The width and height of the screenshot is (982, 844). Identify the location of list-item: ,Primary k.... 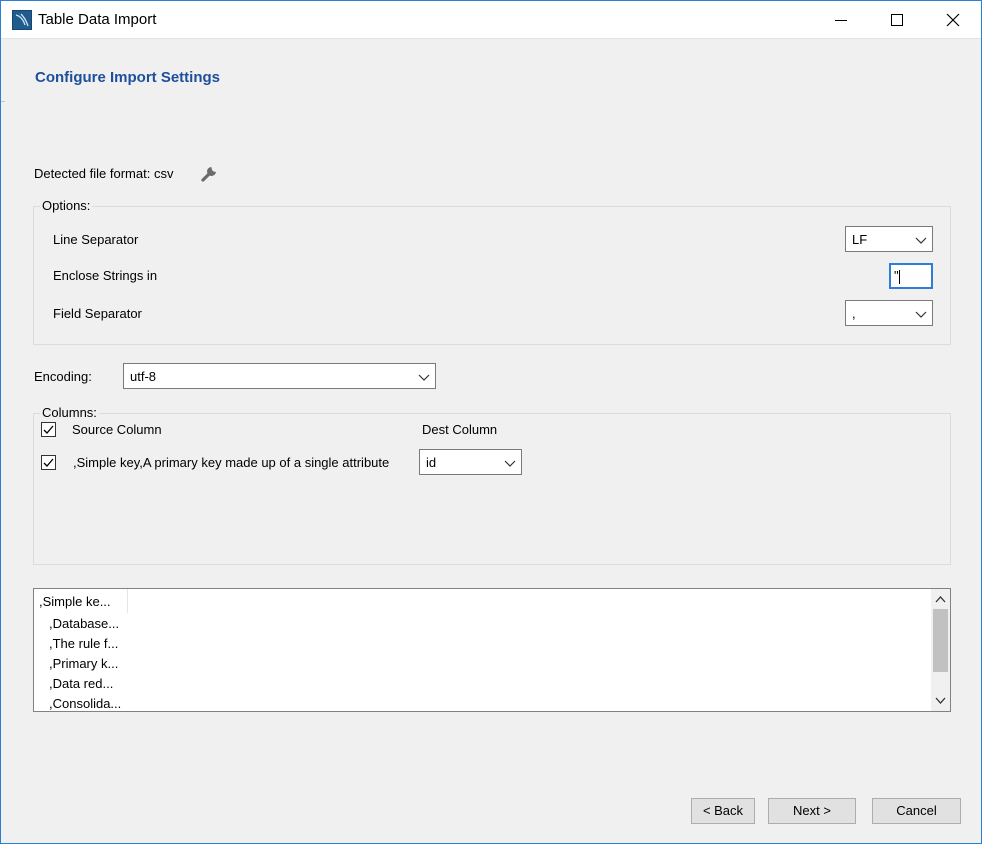
(83, 663).